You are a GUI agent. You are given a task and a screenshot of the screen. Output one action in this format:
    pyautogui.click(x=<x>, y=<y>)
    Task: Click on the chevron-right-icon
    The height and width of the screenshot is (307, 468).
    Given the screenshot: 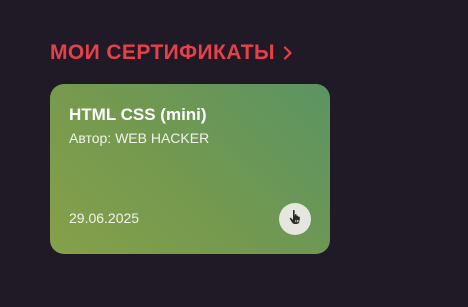 What is the action you would take?
    pyautogui.click(x=288, y=53)
    